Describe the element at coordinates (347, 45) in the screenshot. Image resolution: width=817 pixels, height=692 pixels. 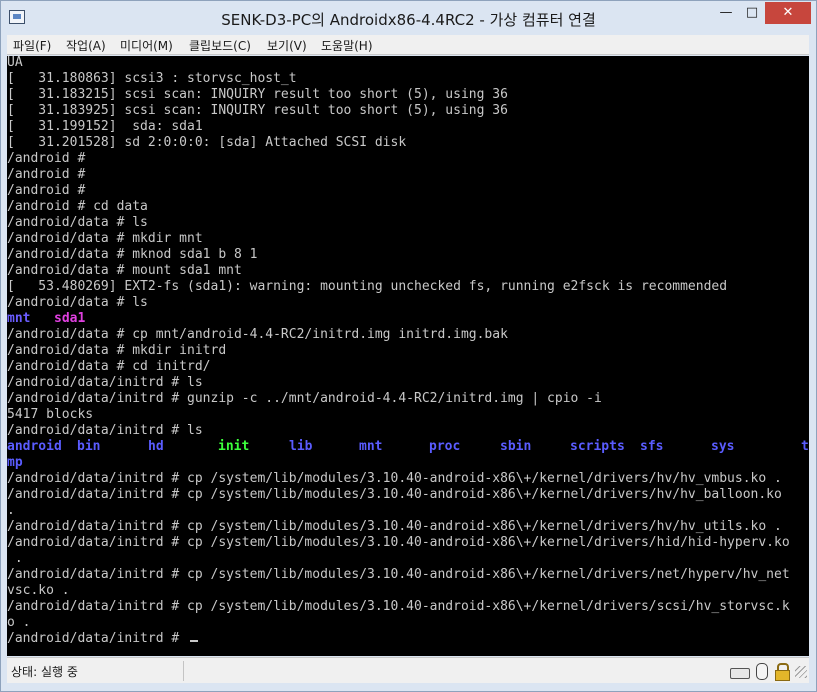
I see `menu-help: 도움말(H)` at that location.